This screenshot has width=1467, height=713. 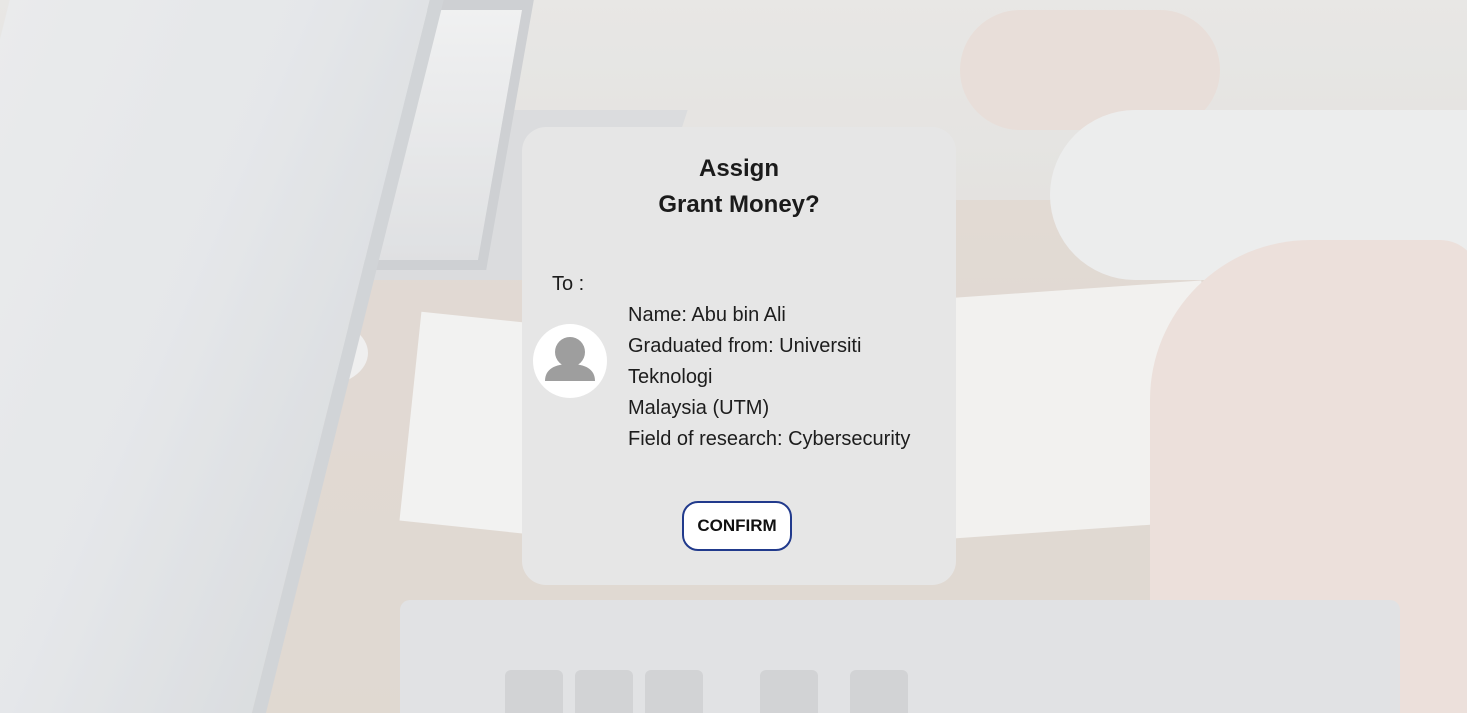 I want to click on confirm-button: CONFIRM, so click(x=737, y=526).